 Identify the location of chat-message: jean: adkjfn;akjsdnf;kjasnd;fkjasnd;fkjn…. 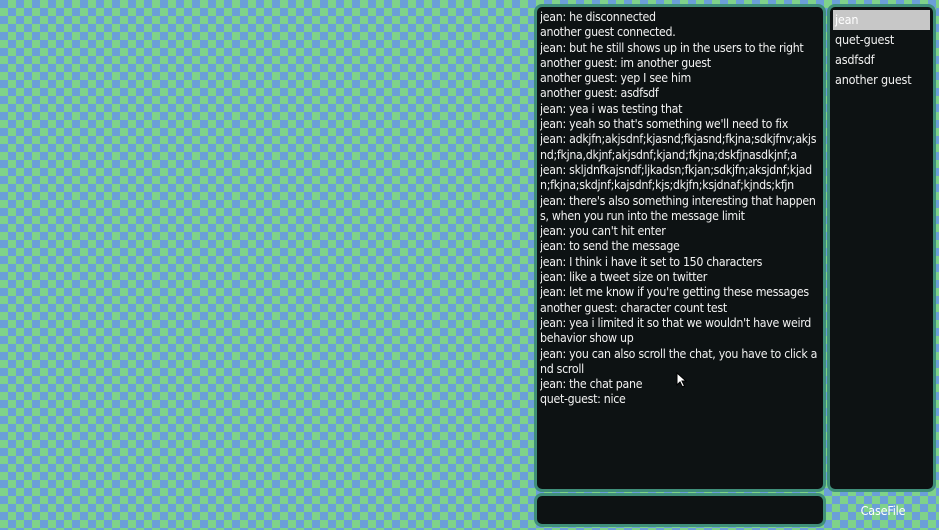
(678, 147).